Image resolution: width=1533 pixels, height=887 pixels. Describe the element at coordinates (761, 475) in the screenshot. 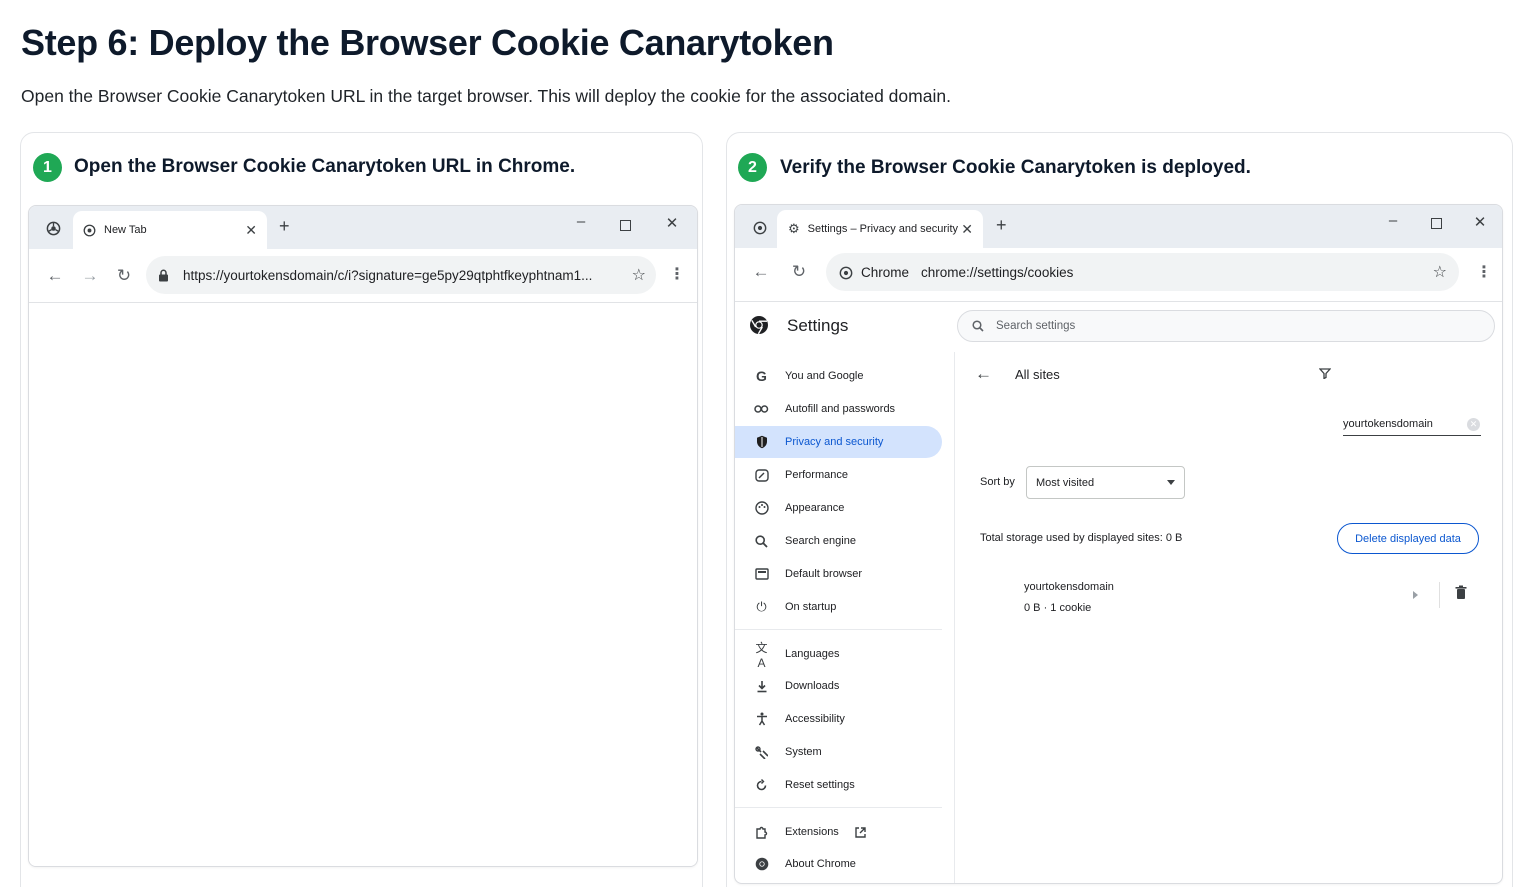

I see `speedometer-icon` at that location.